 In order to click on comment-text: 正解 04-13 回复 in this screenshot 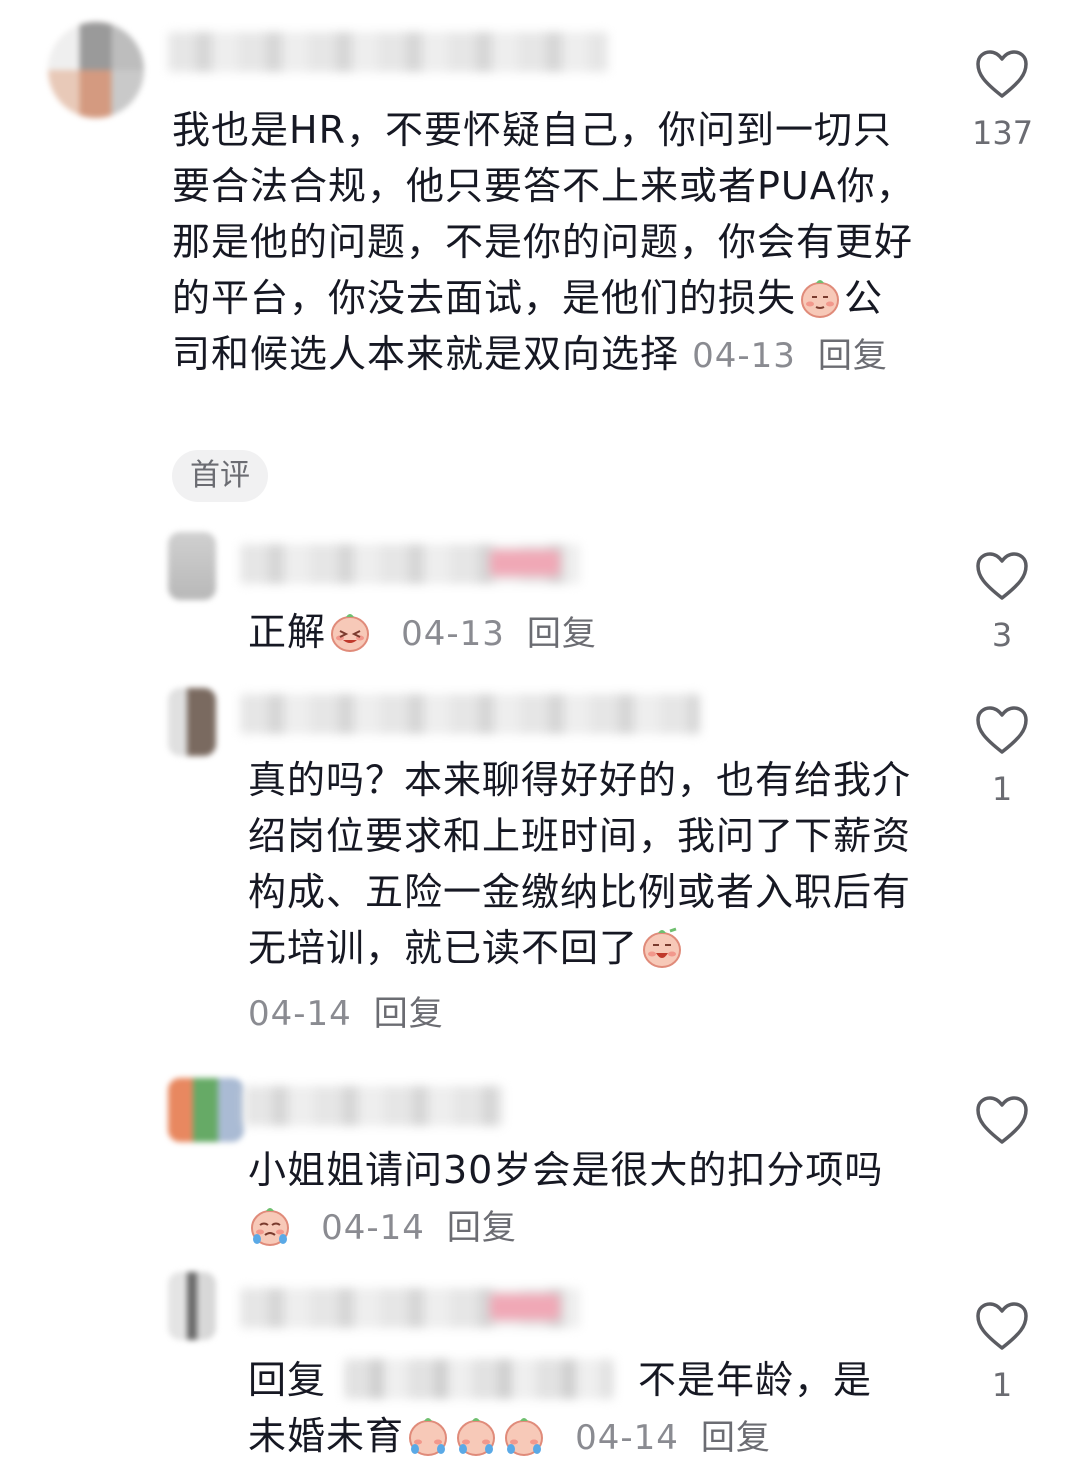, I will do `click(588, 633)`.